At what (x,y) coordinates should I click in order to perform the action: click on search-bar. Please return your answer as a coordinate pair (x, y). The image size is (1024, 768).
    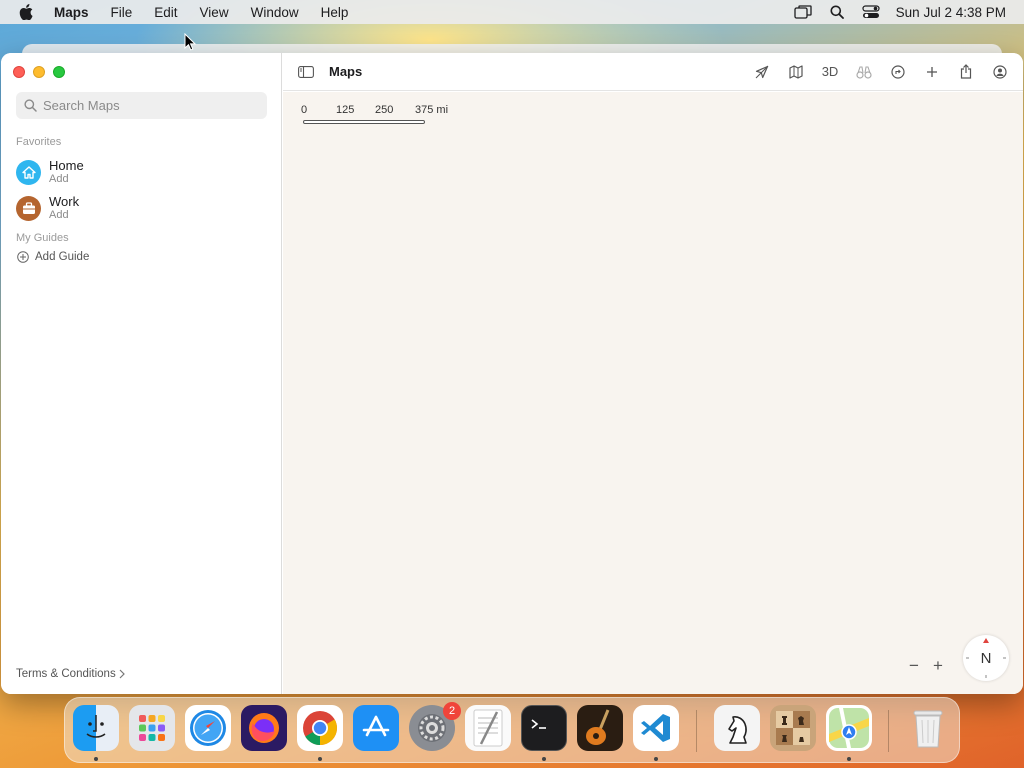
    Looking at the image, I should click on (141, 105).